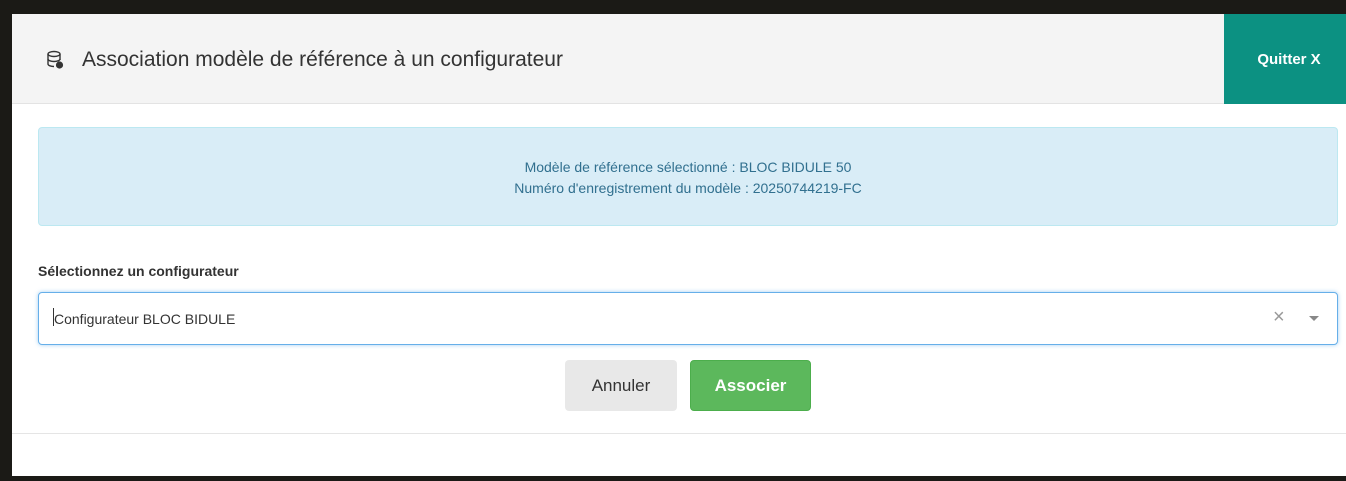 This screenshot has width=1346, height=481. What do you see at coordinates (138, 271) in the screenshot?
I see `configurator-select-label: Sélectionnez un configurateur` at bounding box center [138, 271].